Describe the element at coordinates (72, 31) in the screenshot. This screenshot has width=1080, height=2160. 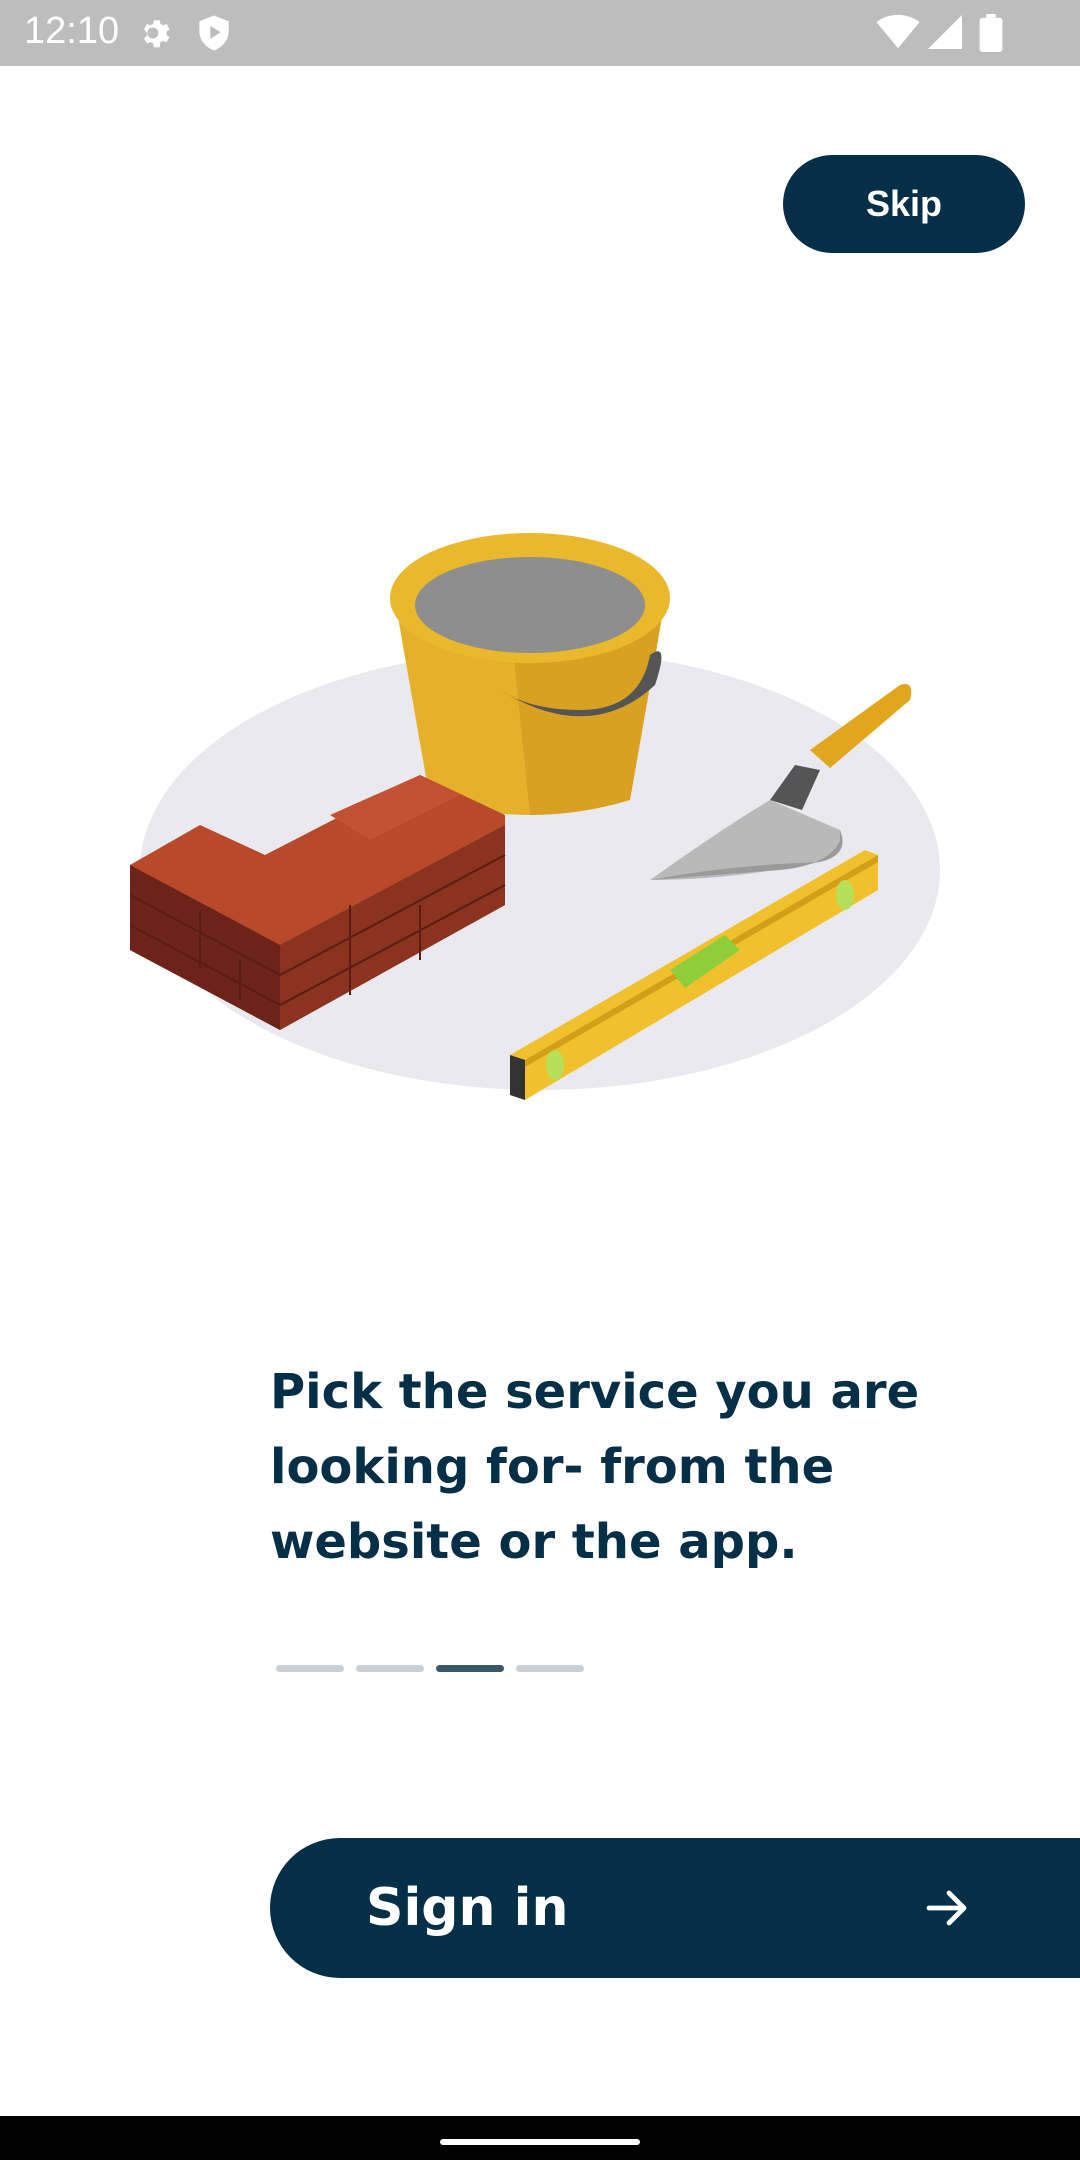
I see `status-time: 12:10` at that location.